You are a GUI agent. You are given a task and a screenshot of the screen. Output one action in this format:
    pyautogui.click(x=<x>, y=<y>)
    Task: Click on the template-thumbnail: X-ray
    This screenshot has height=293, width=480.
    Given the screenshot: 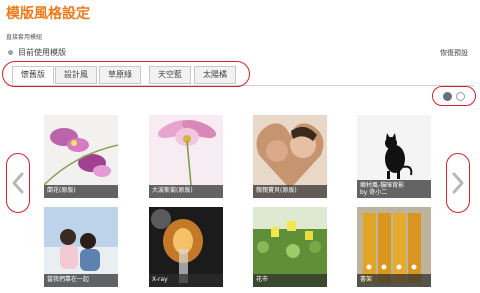 What is the action you would take?
    pyautogui.click(x=186, y=247)
    